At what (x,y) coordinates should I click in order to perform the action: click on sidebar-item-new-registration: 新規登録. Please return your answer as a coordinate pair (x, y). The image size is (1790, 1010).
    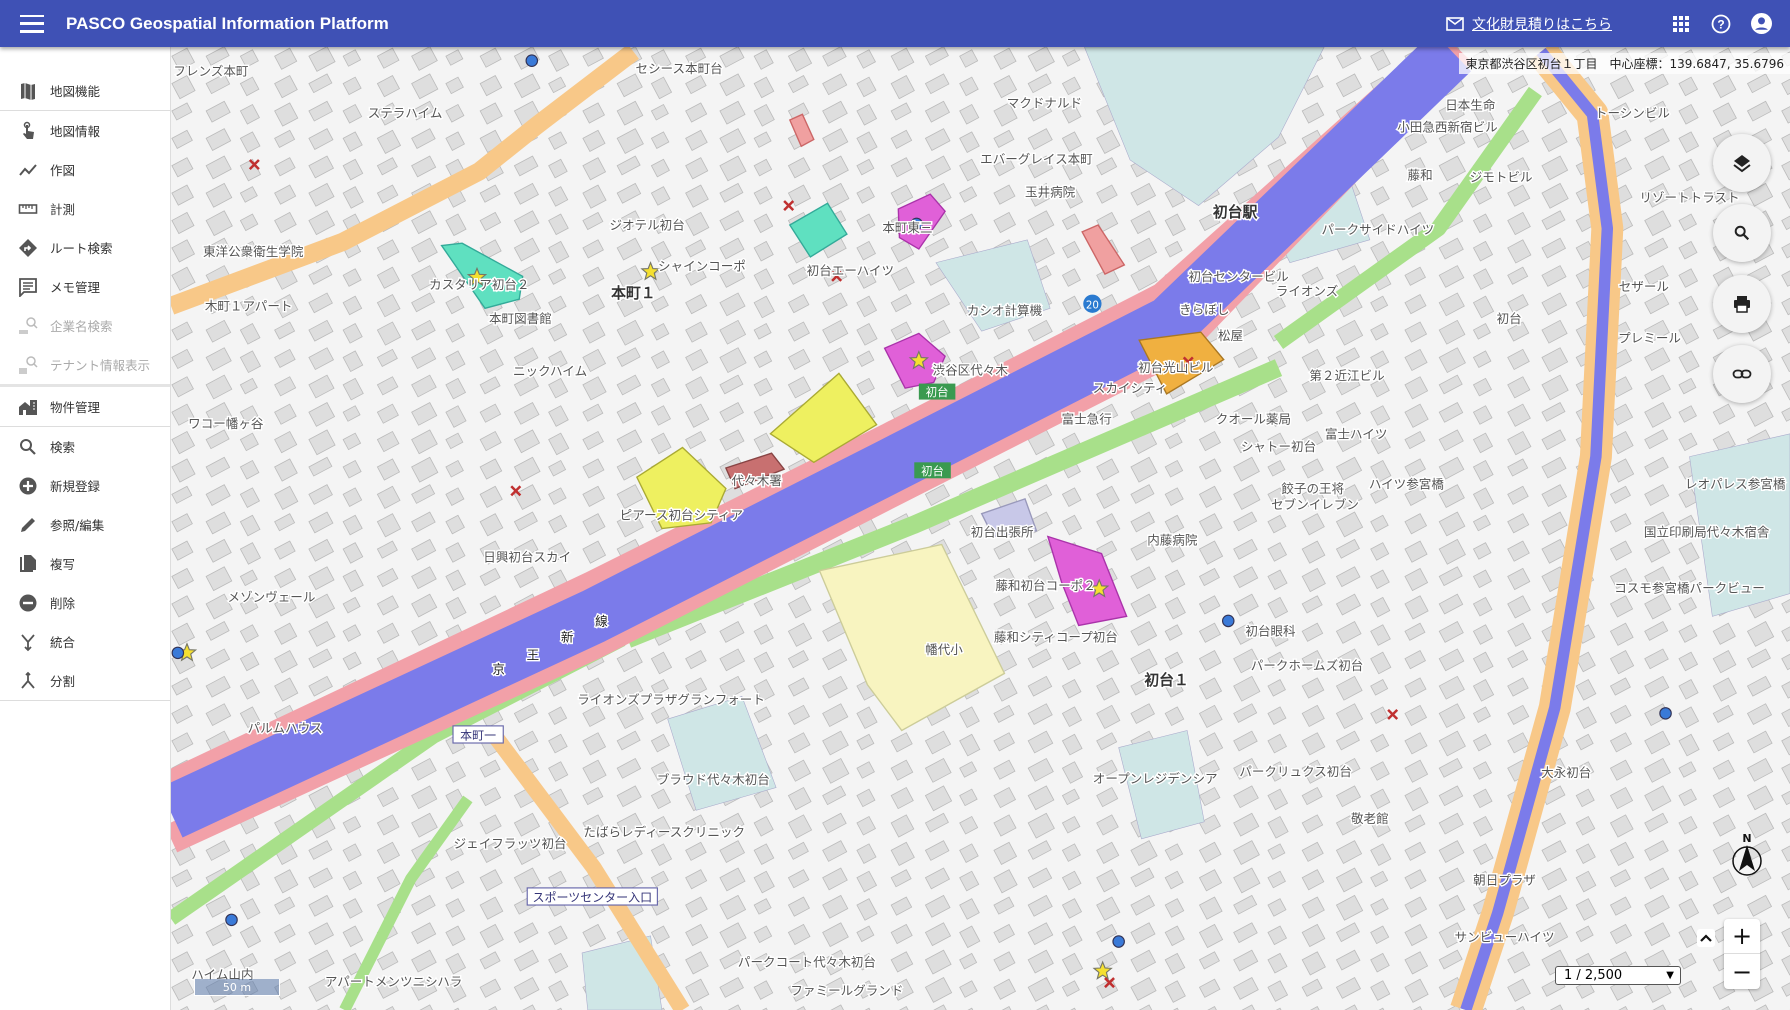
    Looking at the image, I should click on (85, 485).